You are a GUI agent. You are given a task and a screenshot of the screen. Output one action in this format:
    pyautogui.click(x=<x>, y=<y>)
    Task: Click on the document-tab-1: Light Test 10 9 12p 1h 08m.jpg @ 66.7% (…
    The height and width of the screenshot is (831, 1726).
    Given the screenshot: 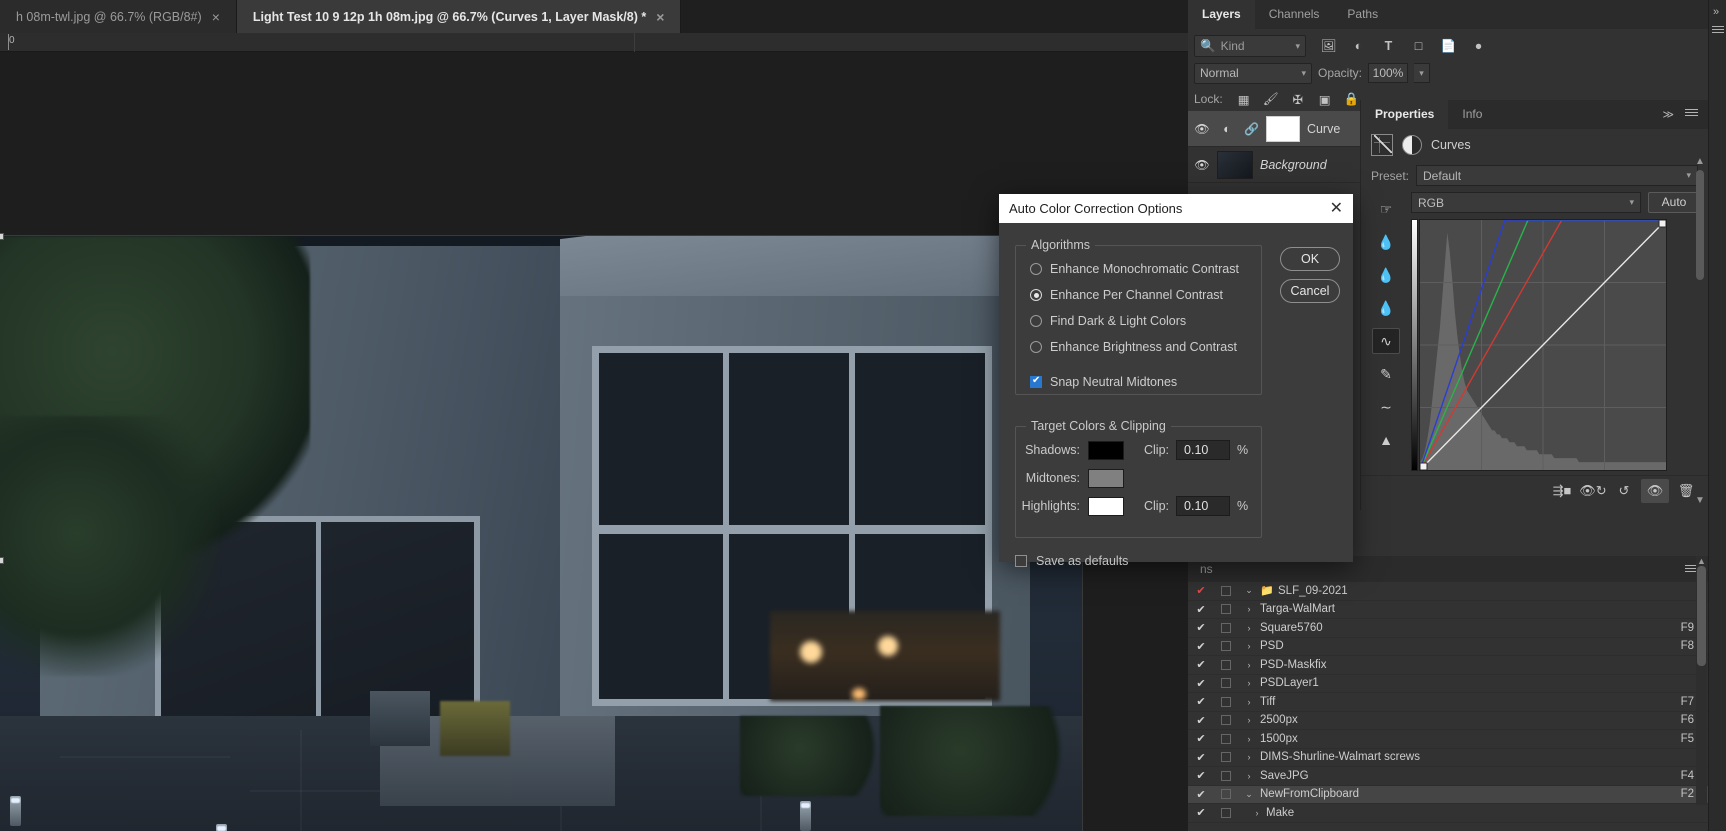 What is the action you would take?
    pyautogui.click(x=459, y=16)
    